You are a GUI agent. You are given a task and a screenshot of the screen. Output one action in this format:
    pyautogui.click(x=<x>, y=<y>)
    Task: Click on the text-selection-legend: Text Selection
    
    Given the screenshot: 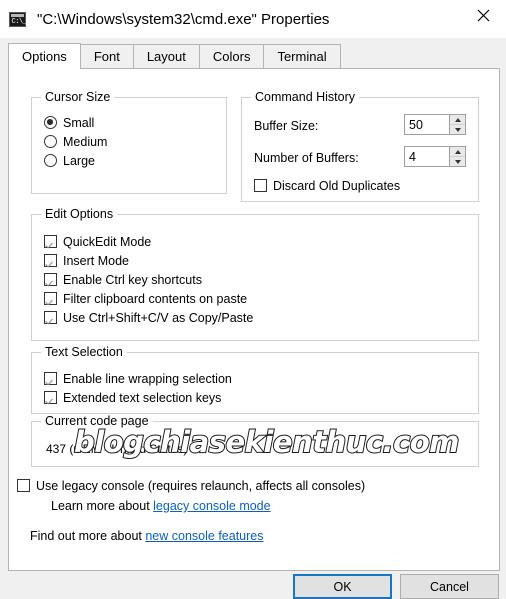 What is the action you would take?
    pyautogui.click(x=84, y=352)
    